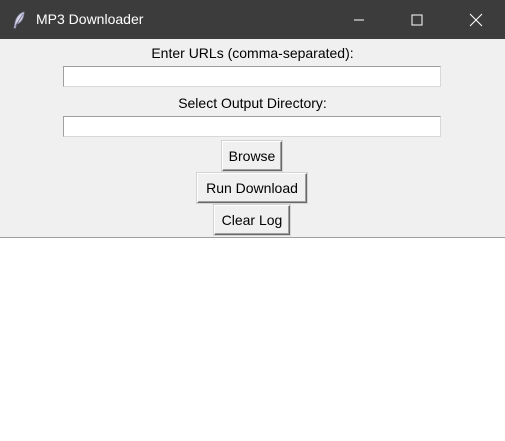 This screenshot has width=505, height=441. I want to click on urls-label: Enter URLs (comma-separated):, so click(252, 53).